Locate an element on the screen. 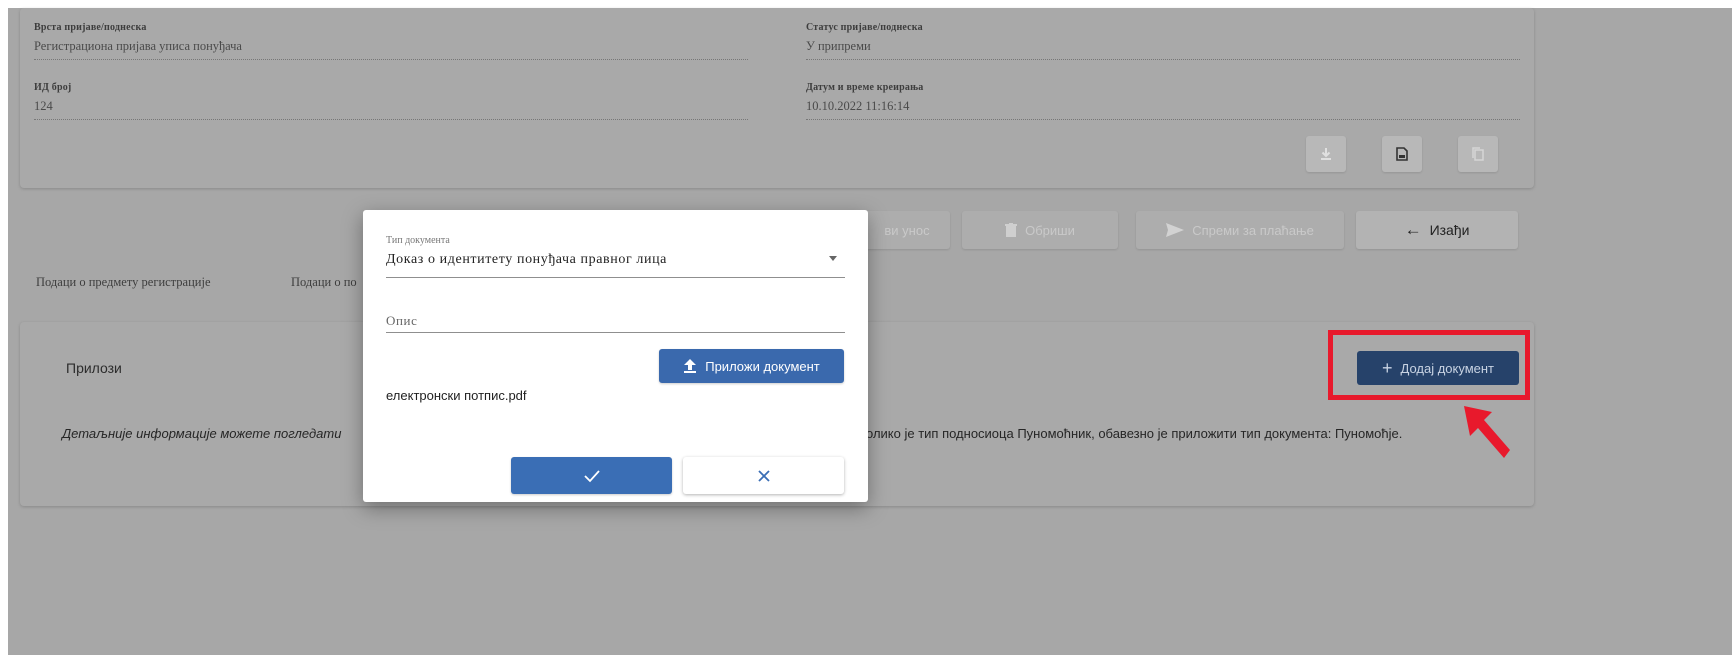  info-text-left: Детаљније информације можете погледати is located at coordinates (202, 433).